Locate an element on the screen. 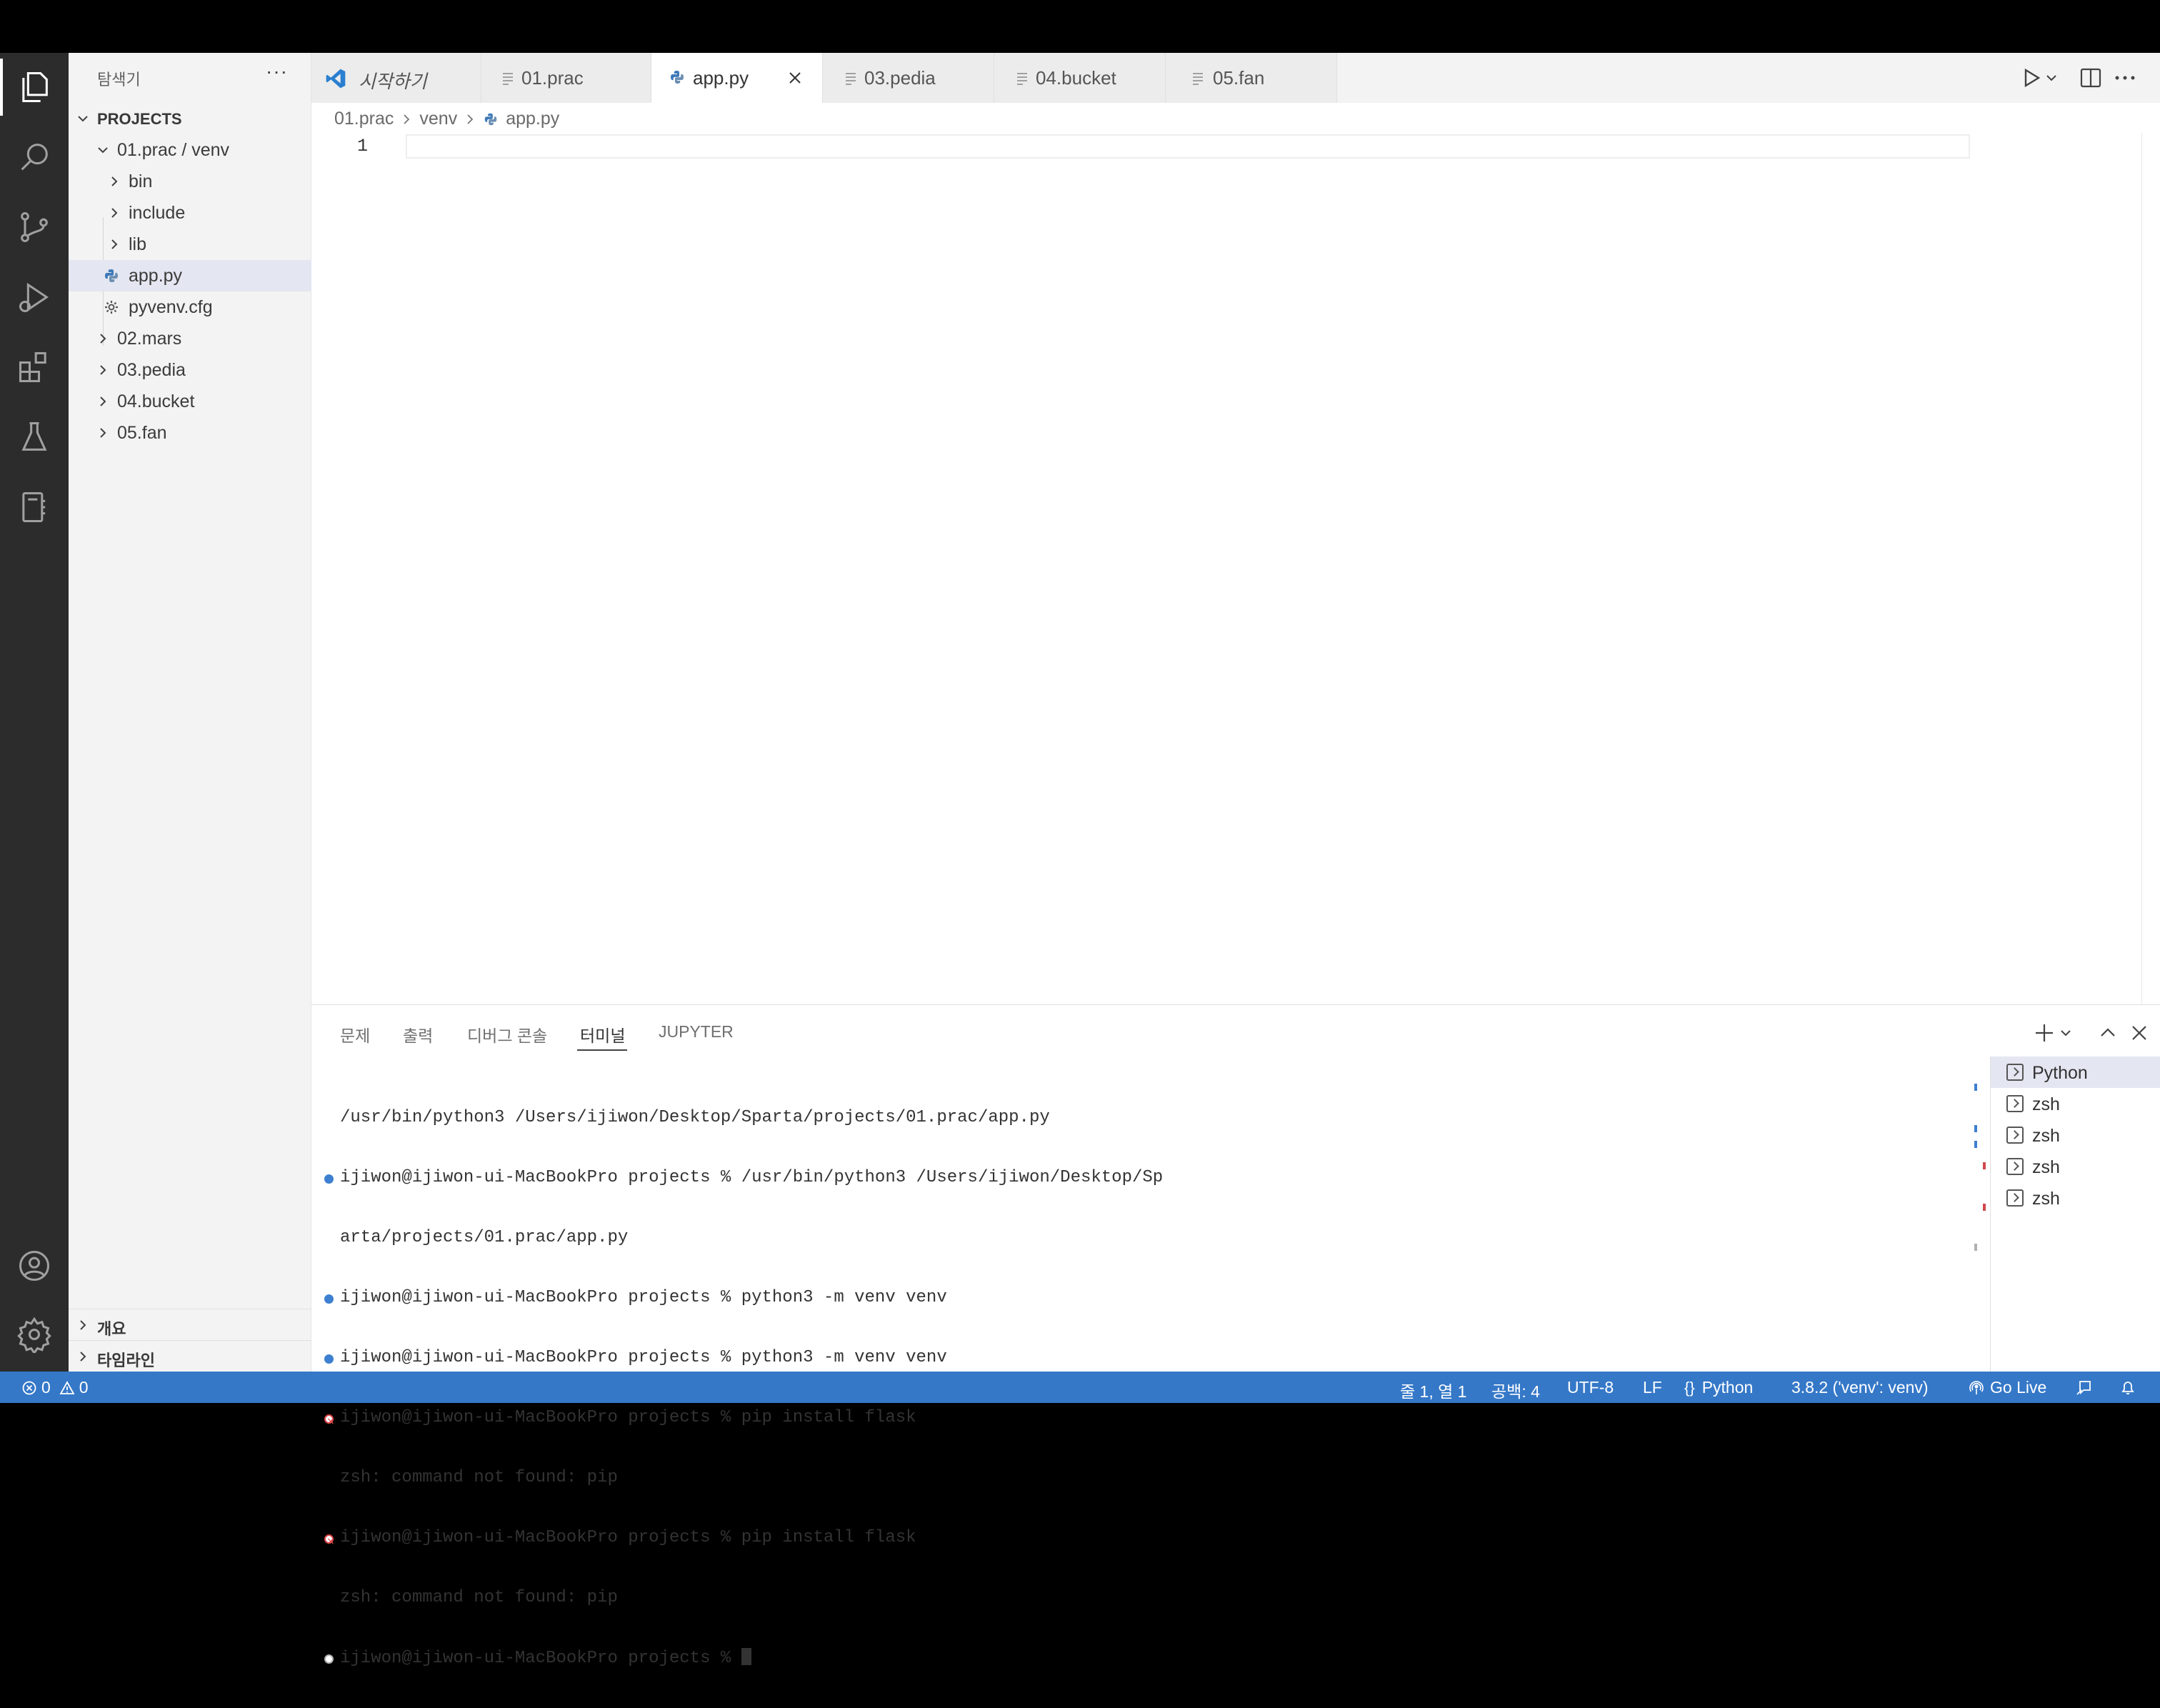  breadcrumb-item: 01.prac is located at coordinates (364, 119).